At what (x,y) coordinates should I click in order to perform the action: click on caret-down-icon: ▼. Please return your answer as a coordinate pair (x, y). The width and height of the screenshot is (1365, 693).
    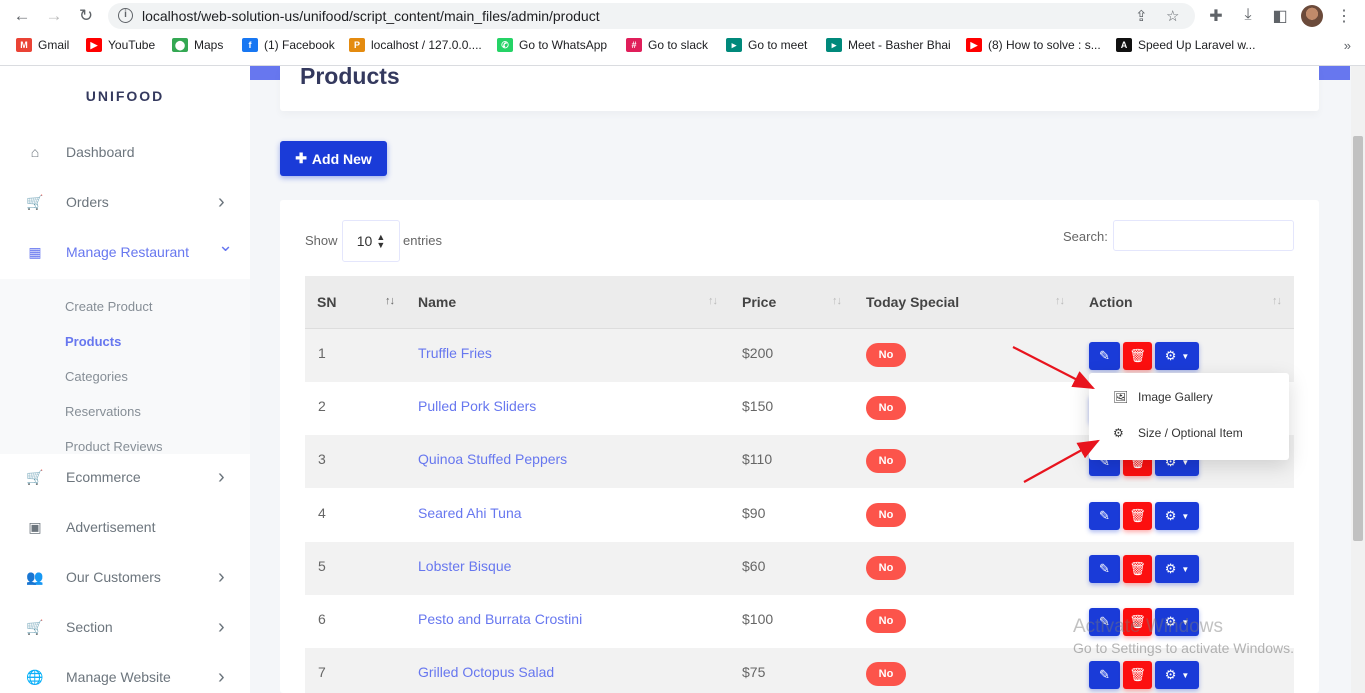
    Looking at the image, I should click on (1185, 516).